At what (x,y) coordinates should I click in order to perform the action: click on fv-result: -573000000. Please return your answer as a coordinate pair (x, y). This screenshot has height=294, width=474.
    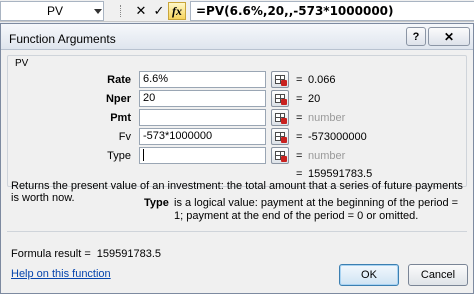
    Looking at the image, I should click on (337, 137).